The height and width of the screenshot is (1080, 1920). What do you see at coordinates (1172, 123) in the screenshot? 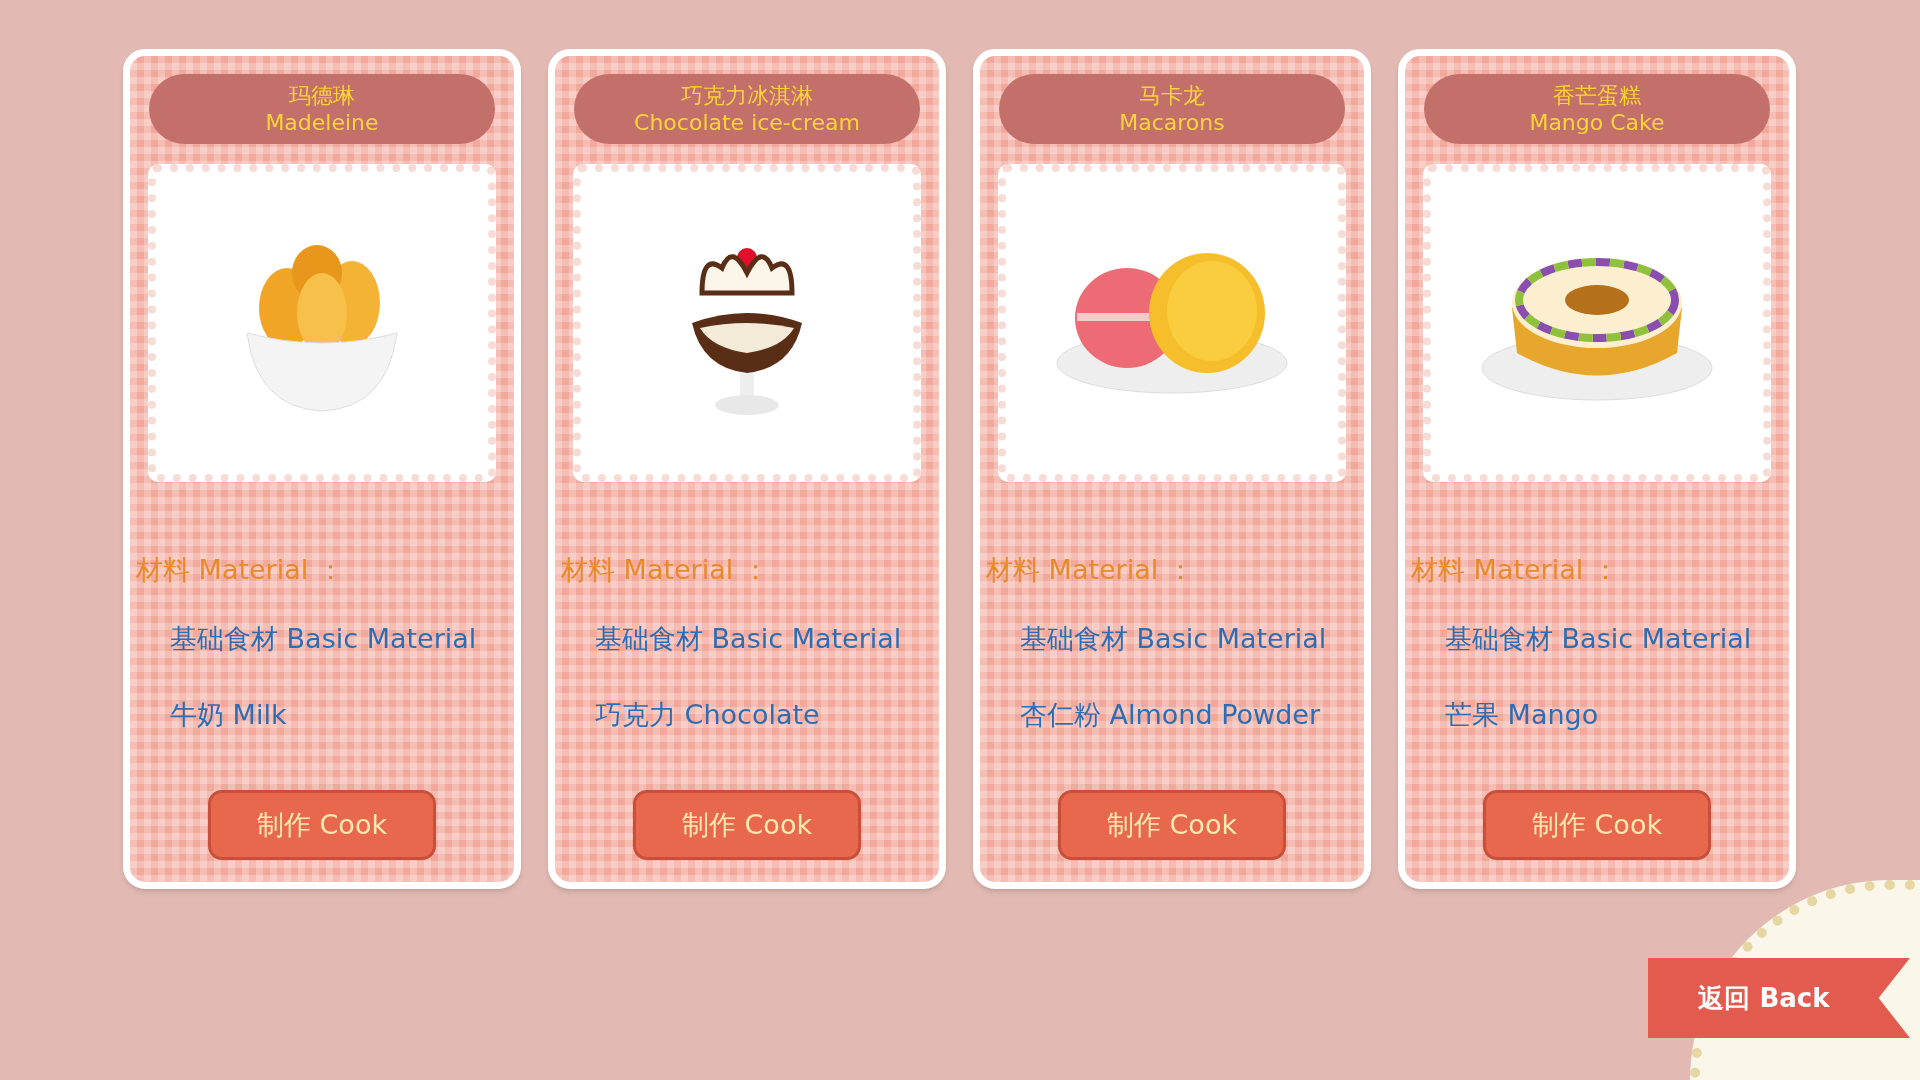
I see `recipe-title-english: Macarons` at bounding box center [1172, 123].